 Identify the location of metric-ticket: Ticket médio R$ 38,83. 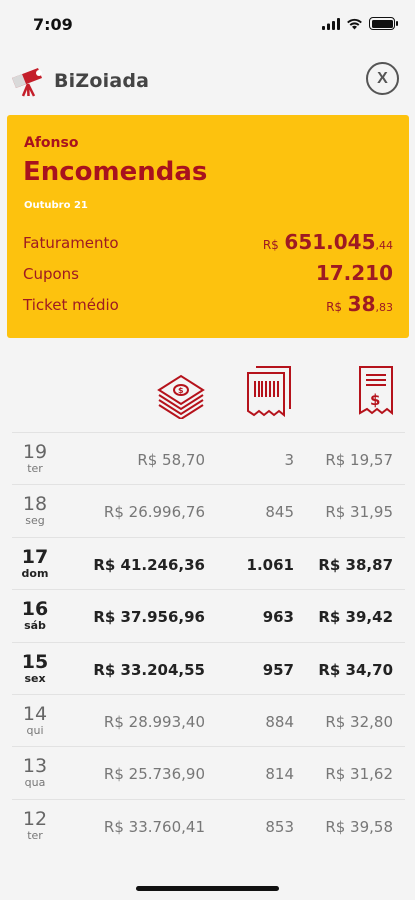
(208, 303).